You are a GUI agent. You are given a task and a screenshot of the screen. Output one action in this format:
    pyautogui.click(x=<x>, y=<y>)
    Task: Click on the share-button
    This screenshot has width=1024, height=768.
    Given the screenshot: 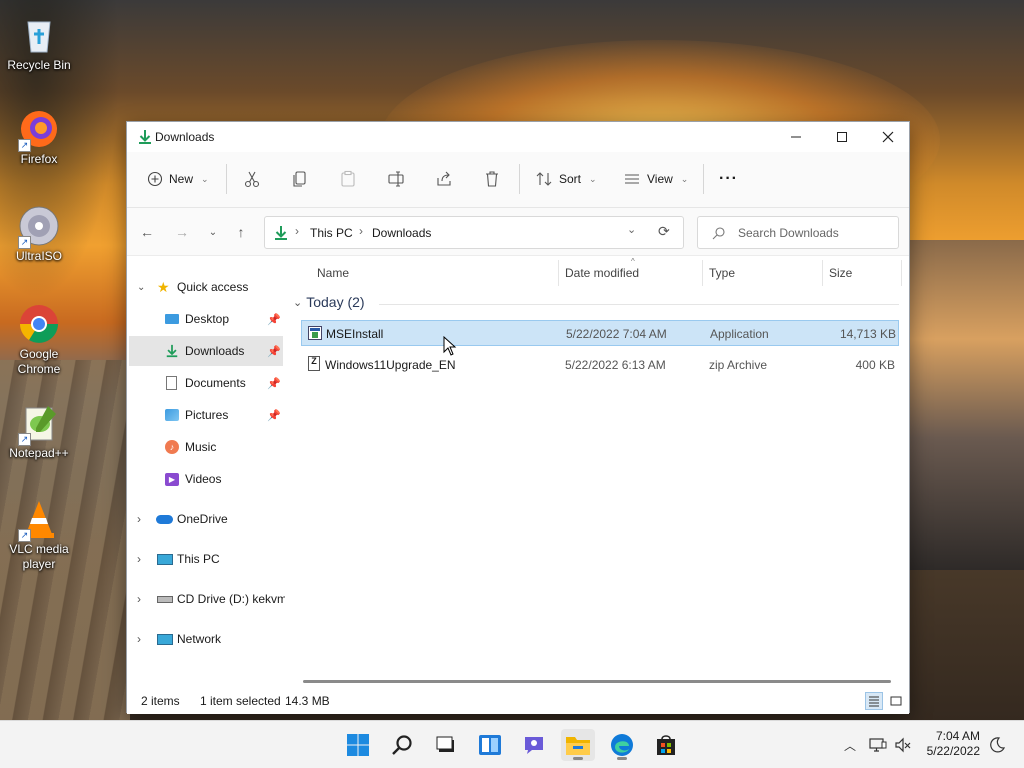 What is the action you would take?
    pyautogui.click(x=444, y=179)
    